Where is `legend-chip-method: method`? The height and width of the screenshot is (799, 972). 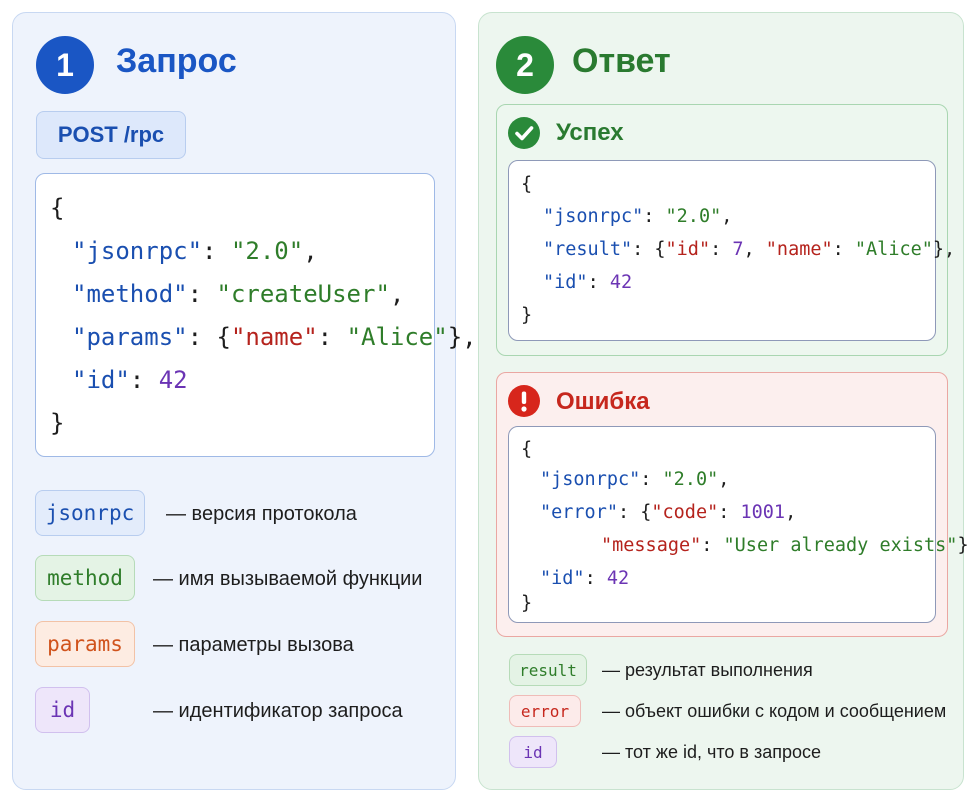
legend-chip-method: method is located at coordinates (85, 578).